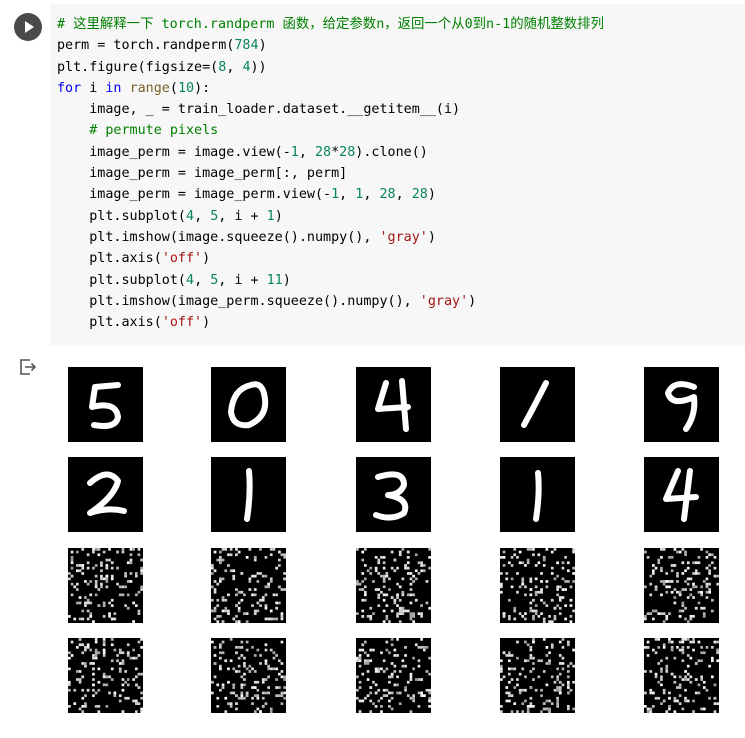 The height and width of the screenshot is (738, 745). Describe the element at coordinates (246, 46) in the screenshot. I see `code-token: 784` at that location.